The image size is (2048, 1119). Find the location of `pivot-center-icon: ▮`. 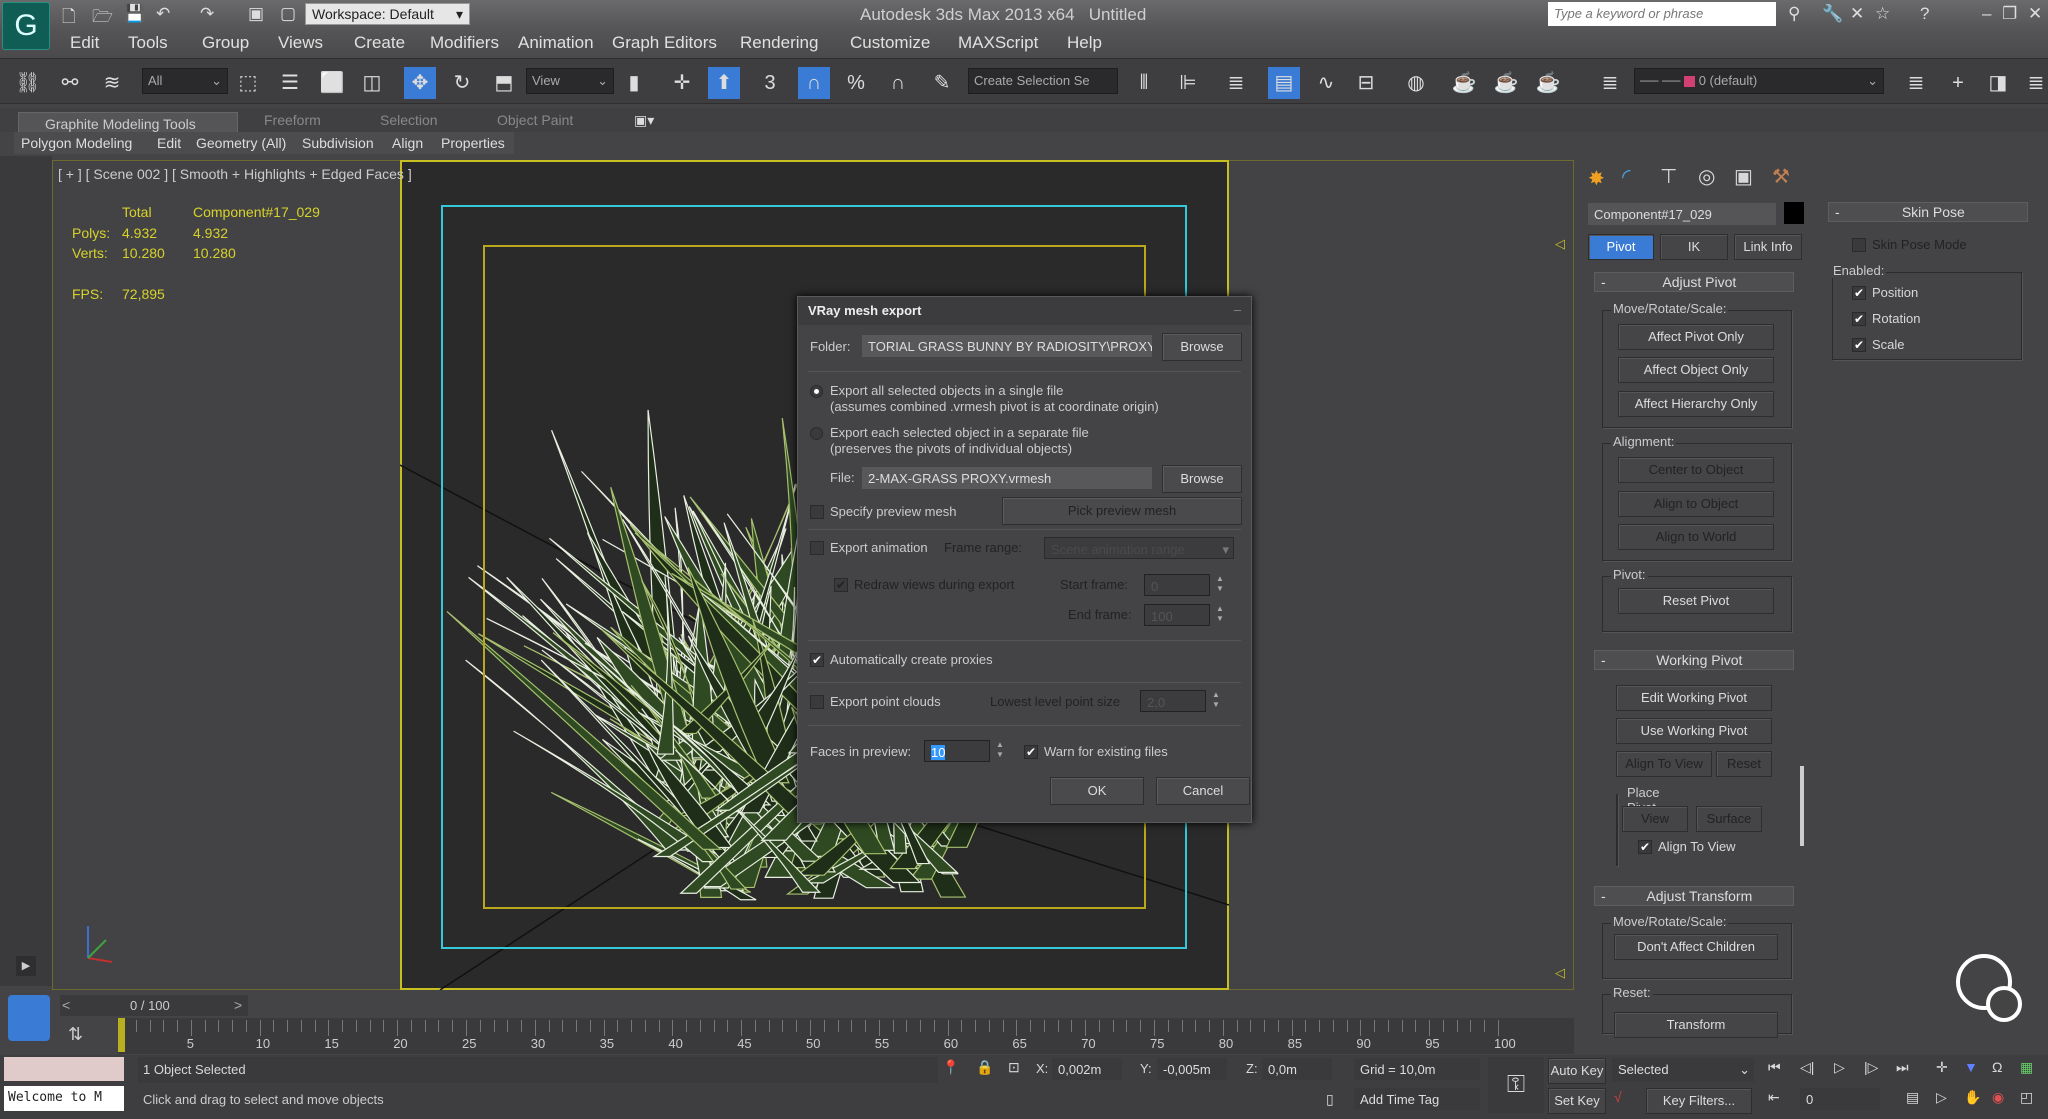

pivot-center-icon: ▮ is located at coordinates (634, 83).